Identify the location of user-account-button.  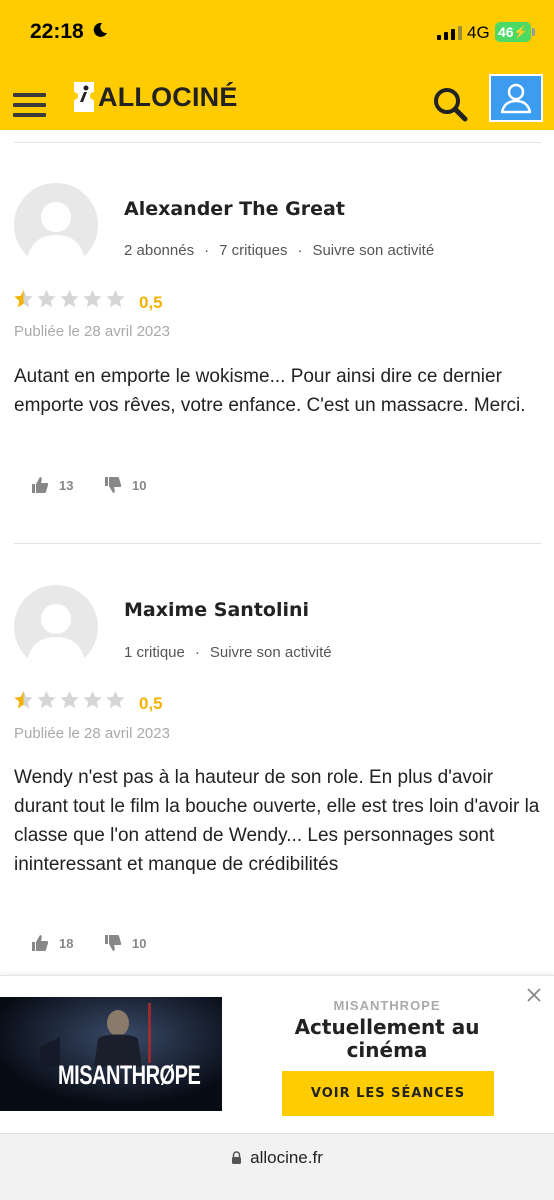
(516, 98).